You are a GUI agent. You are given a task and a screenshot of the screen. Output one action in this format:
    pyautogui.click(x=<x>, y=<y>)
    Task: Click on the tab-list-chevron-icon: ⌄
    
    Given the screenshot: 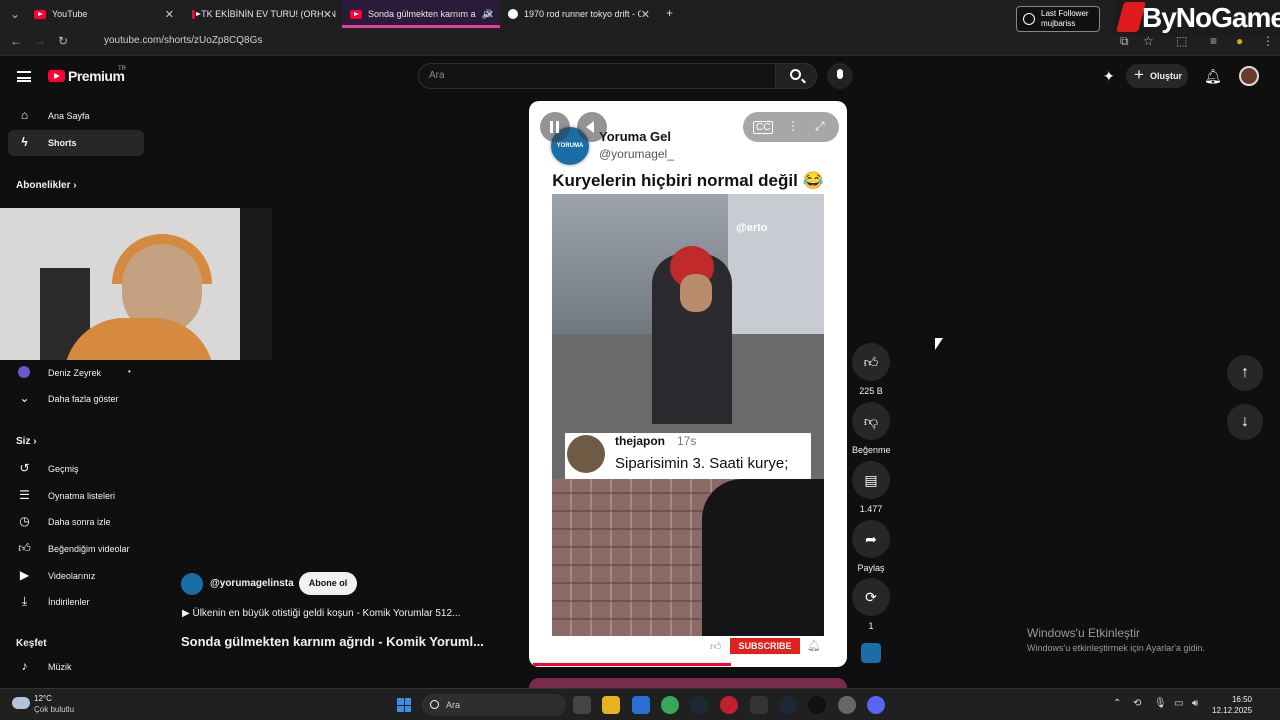 What is the action you would take?
    pyautogui.click(x=15, y=14)
    